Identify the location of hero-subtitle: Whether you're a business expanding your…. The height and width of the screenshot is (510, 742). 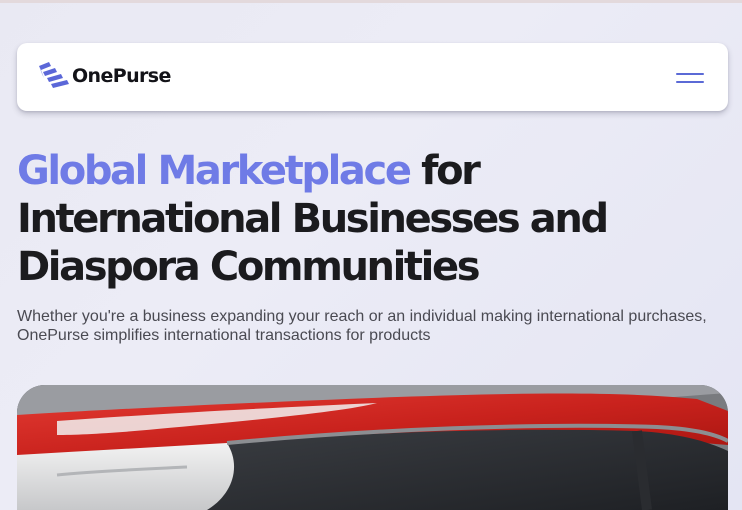
(362, 326).